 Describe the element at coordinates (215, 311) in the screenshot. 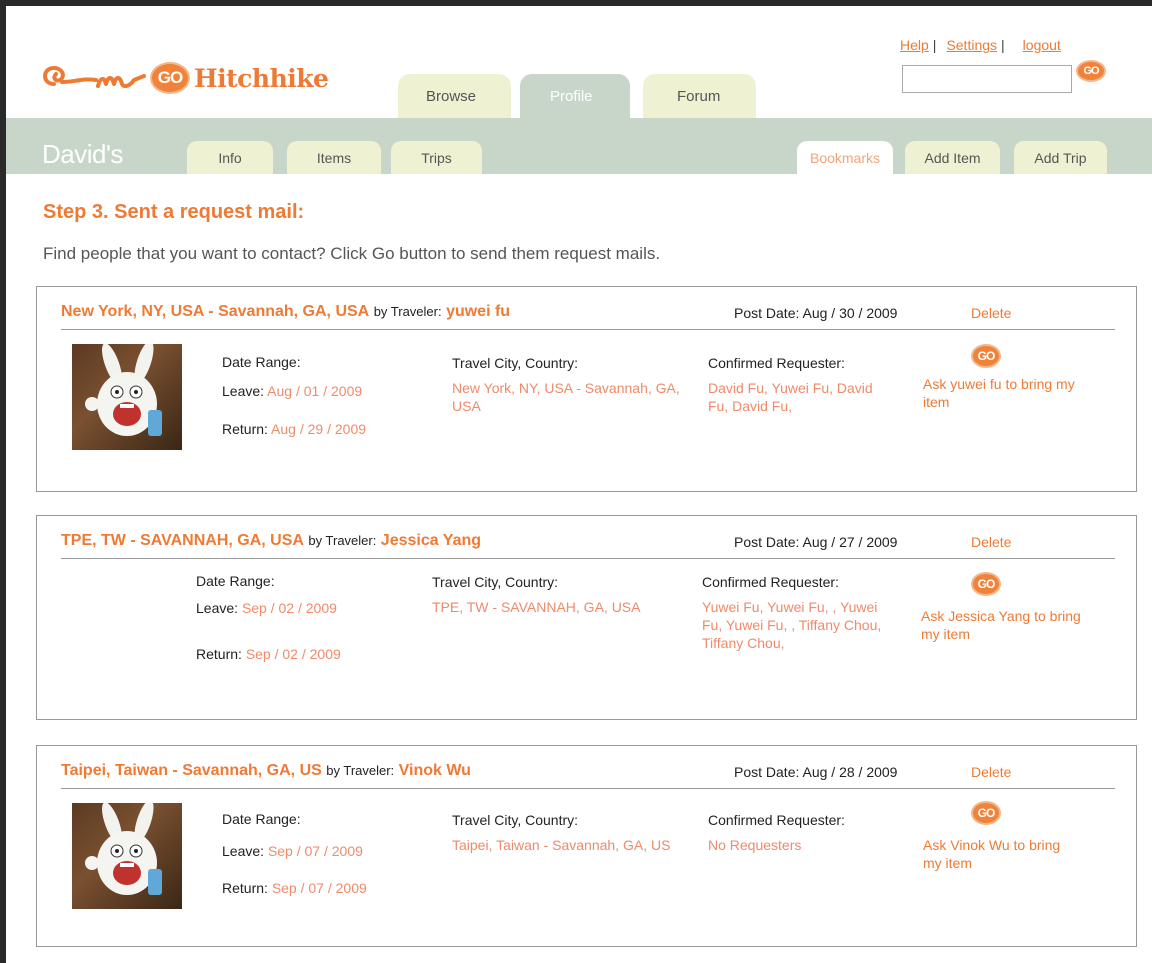

I see `trip-route: New York, NY, USA - Savannah, GA, USA` at that location.